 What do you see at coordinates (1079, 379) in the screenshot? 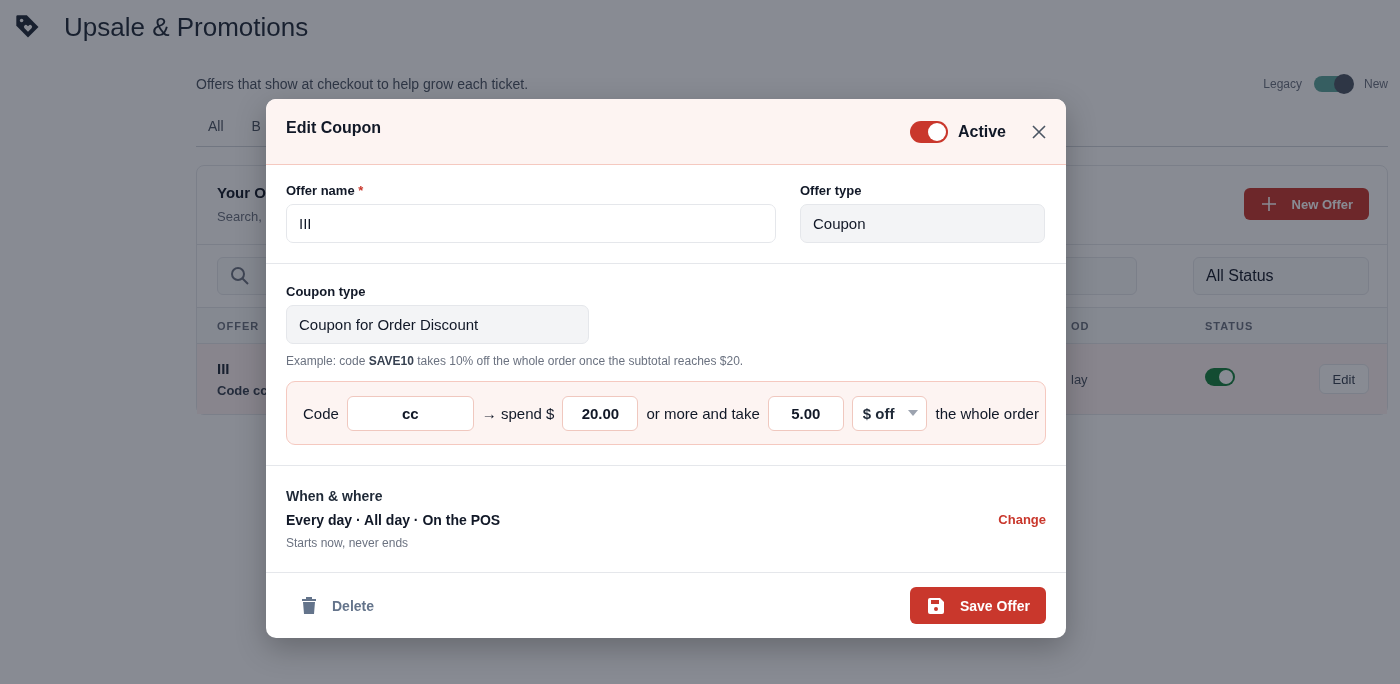
I see `table-cell: lay` at bounding box center [1079, 379].